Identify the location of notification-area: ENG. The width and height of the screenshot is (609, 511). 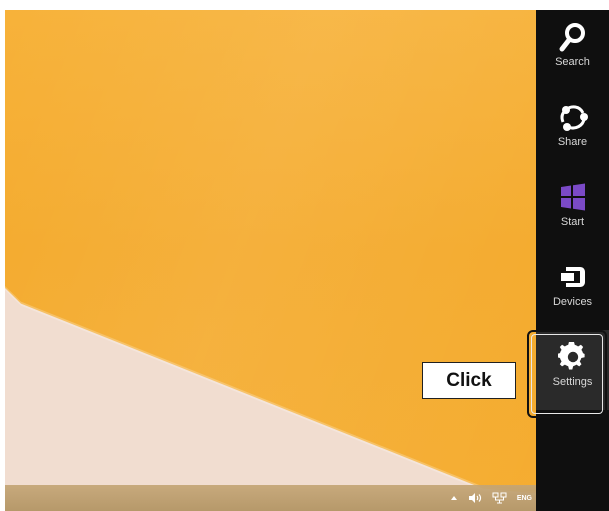
(493, 498).